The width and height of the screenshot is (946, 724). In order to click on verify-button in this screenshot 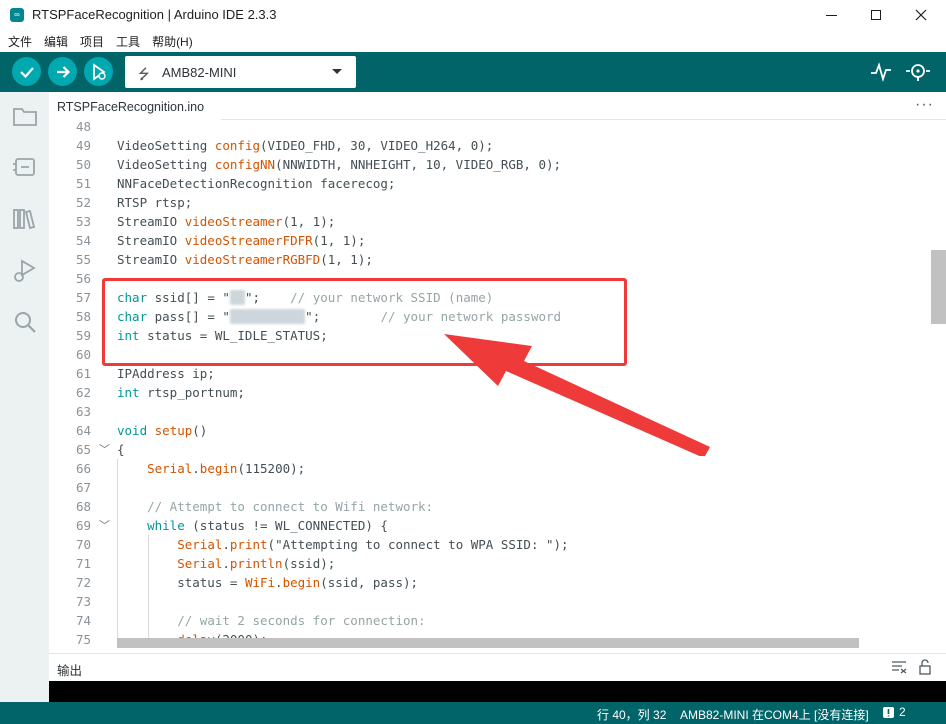, I will do `click(26, 71)`.